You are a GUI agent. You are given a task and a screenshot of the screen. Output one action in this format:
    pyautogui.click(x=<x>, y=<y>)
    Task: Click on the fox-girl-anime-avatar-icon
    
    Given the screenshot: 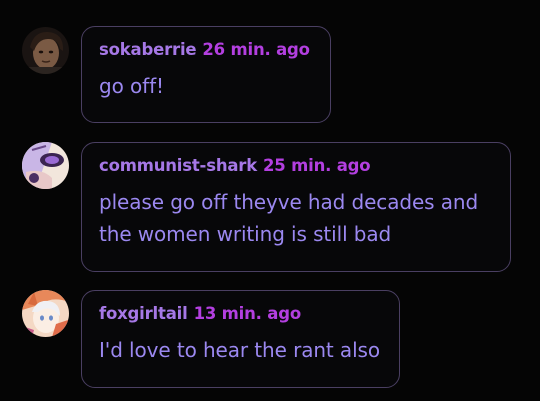 What is the action you would take?
    pyautogui.click(x=45, y=313)
    